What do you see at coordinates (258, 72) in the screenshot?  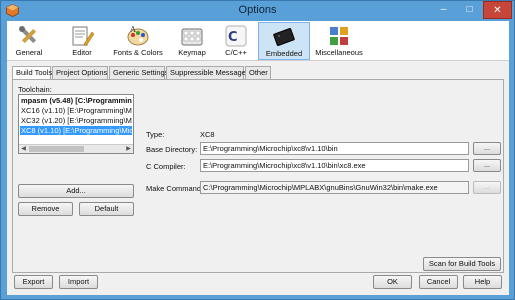 I see `tab-other: Other` at bounding box center [258, 72].